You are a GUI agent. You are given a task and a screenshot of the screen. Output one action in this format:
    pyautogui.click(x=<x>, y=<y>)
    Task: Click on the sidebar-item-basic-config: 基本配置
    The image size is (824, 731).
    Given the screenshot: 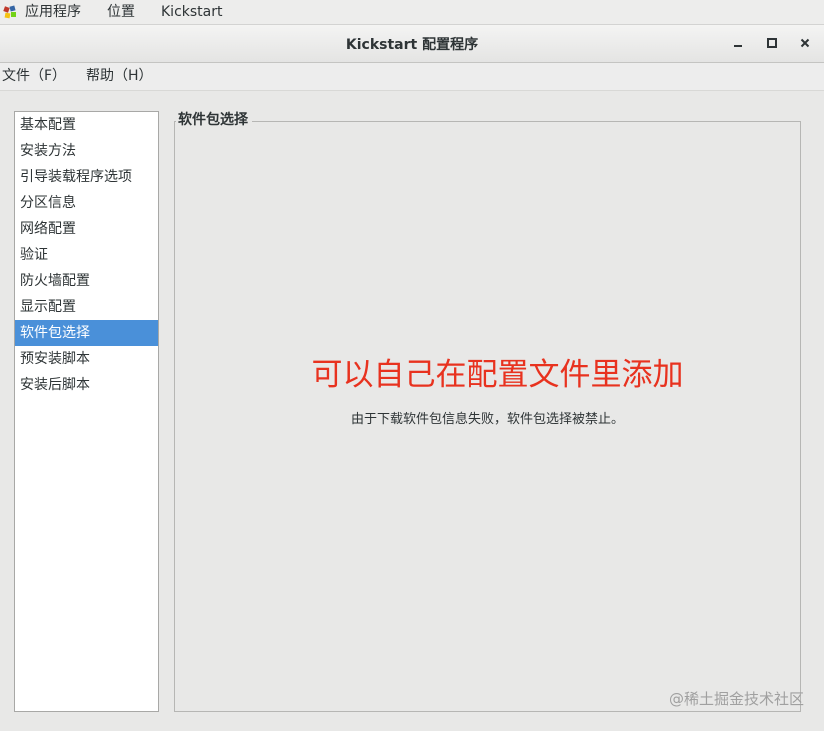 What is the action you would take?
    pyautogui.click(x=86, y=125)
    